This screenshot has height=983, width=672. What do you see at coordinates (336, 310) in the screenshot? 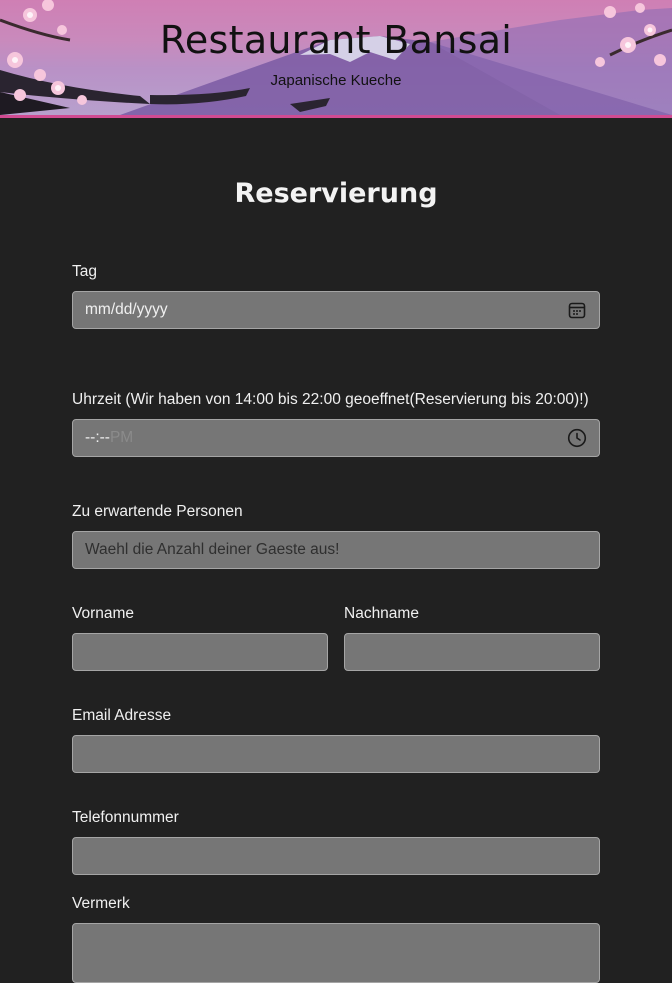
I see `date-input: mm/dd/yyyy` at bounding box center [336, 310].